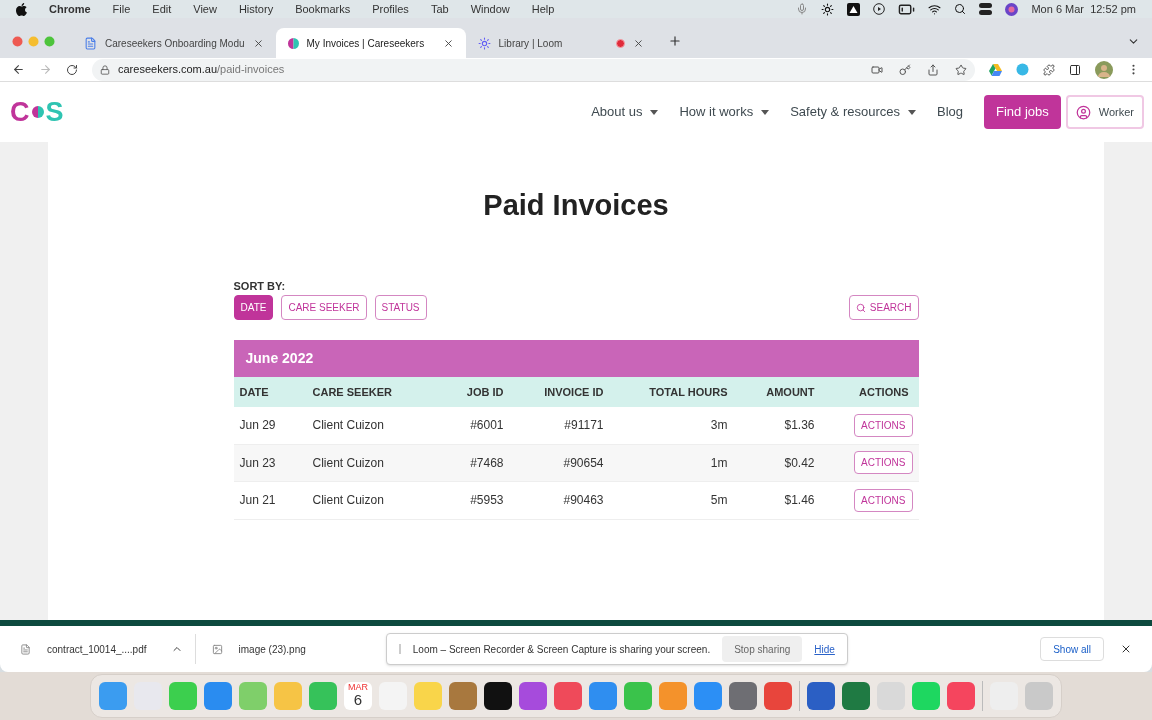 This screenshot has width=1152, height=720. What do you see at coordinates (174, 43) in the screenshot?
I see `browser-tab: Careseekers Onboarding Modu` at bounding box center [174, 43].